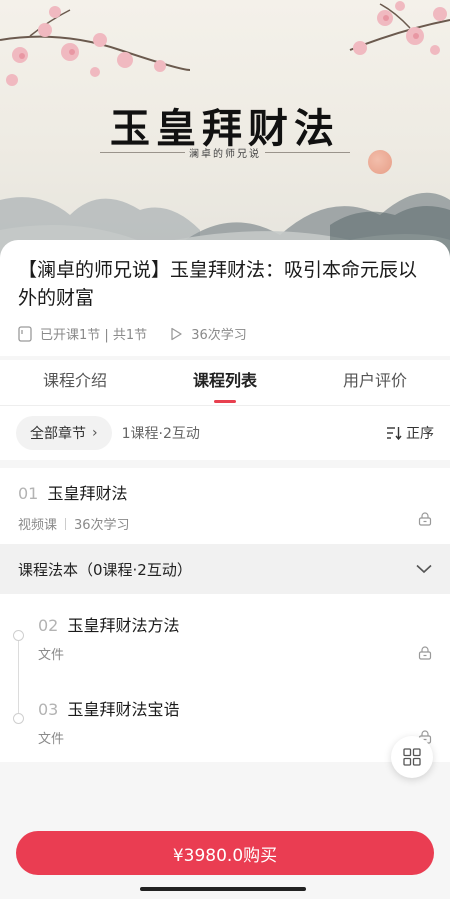  I want to click on chevron-down-icon, so click(424, 569).